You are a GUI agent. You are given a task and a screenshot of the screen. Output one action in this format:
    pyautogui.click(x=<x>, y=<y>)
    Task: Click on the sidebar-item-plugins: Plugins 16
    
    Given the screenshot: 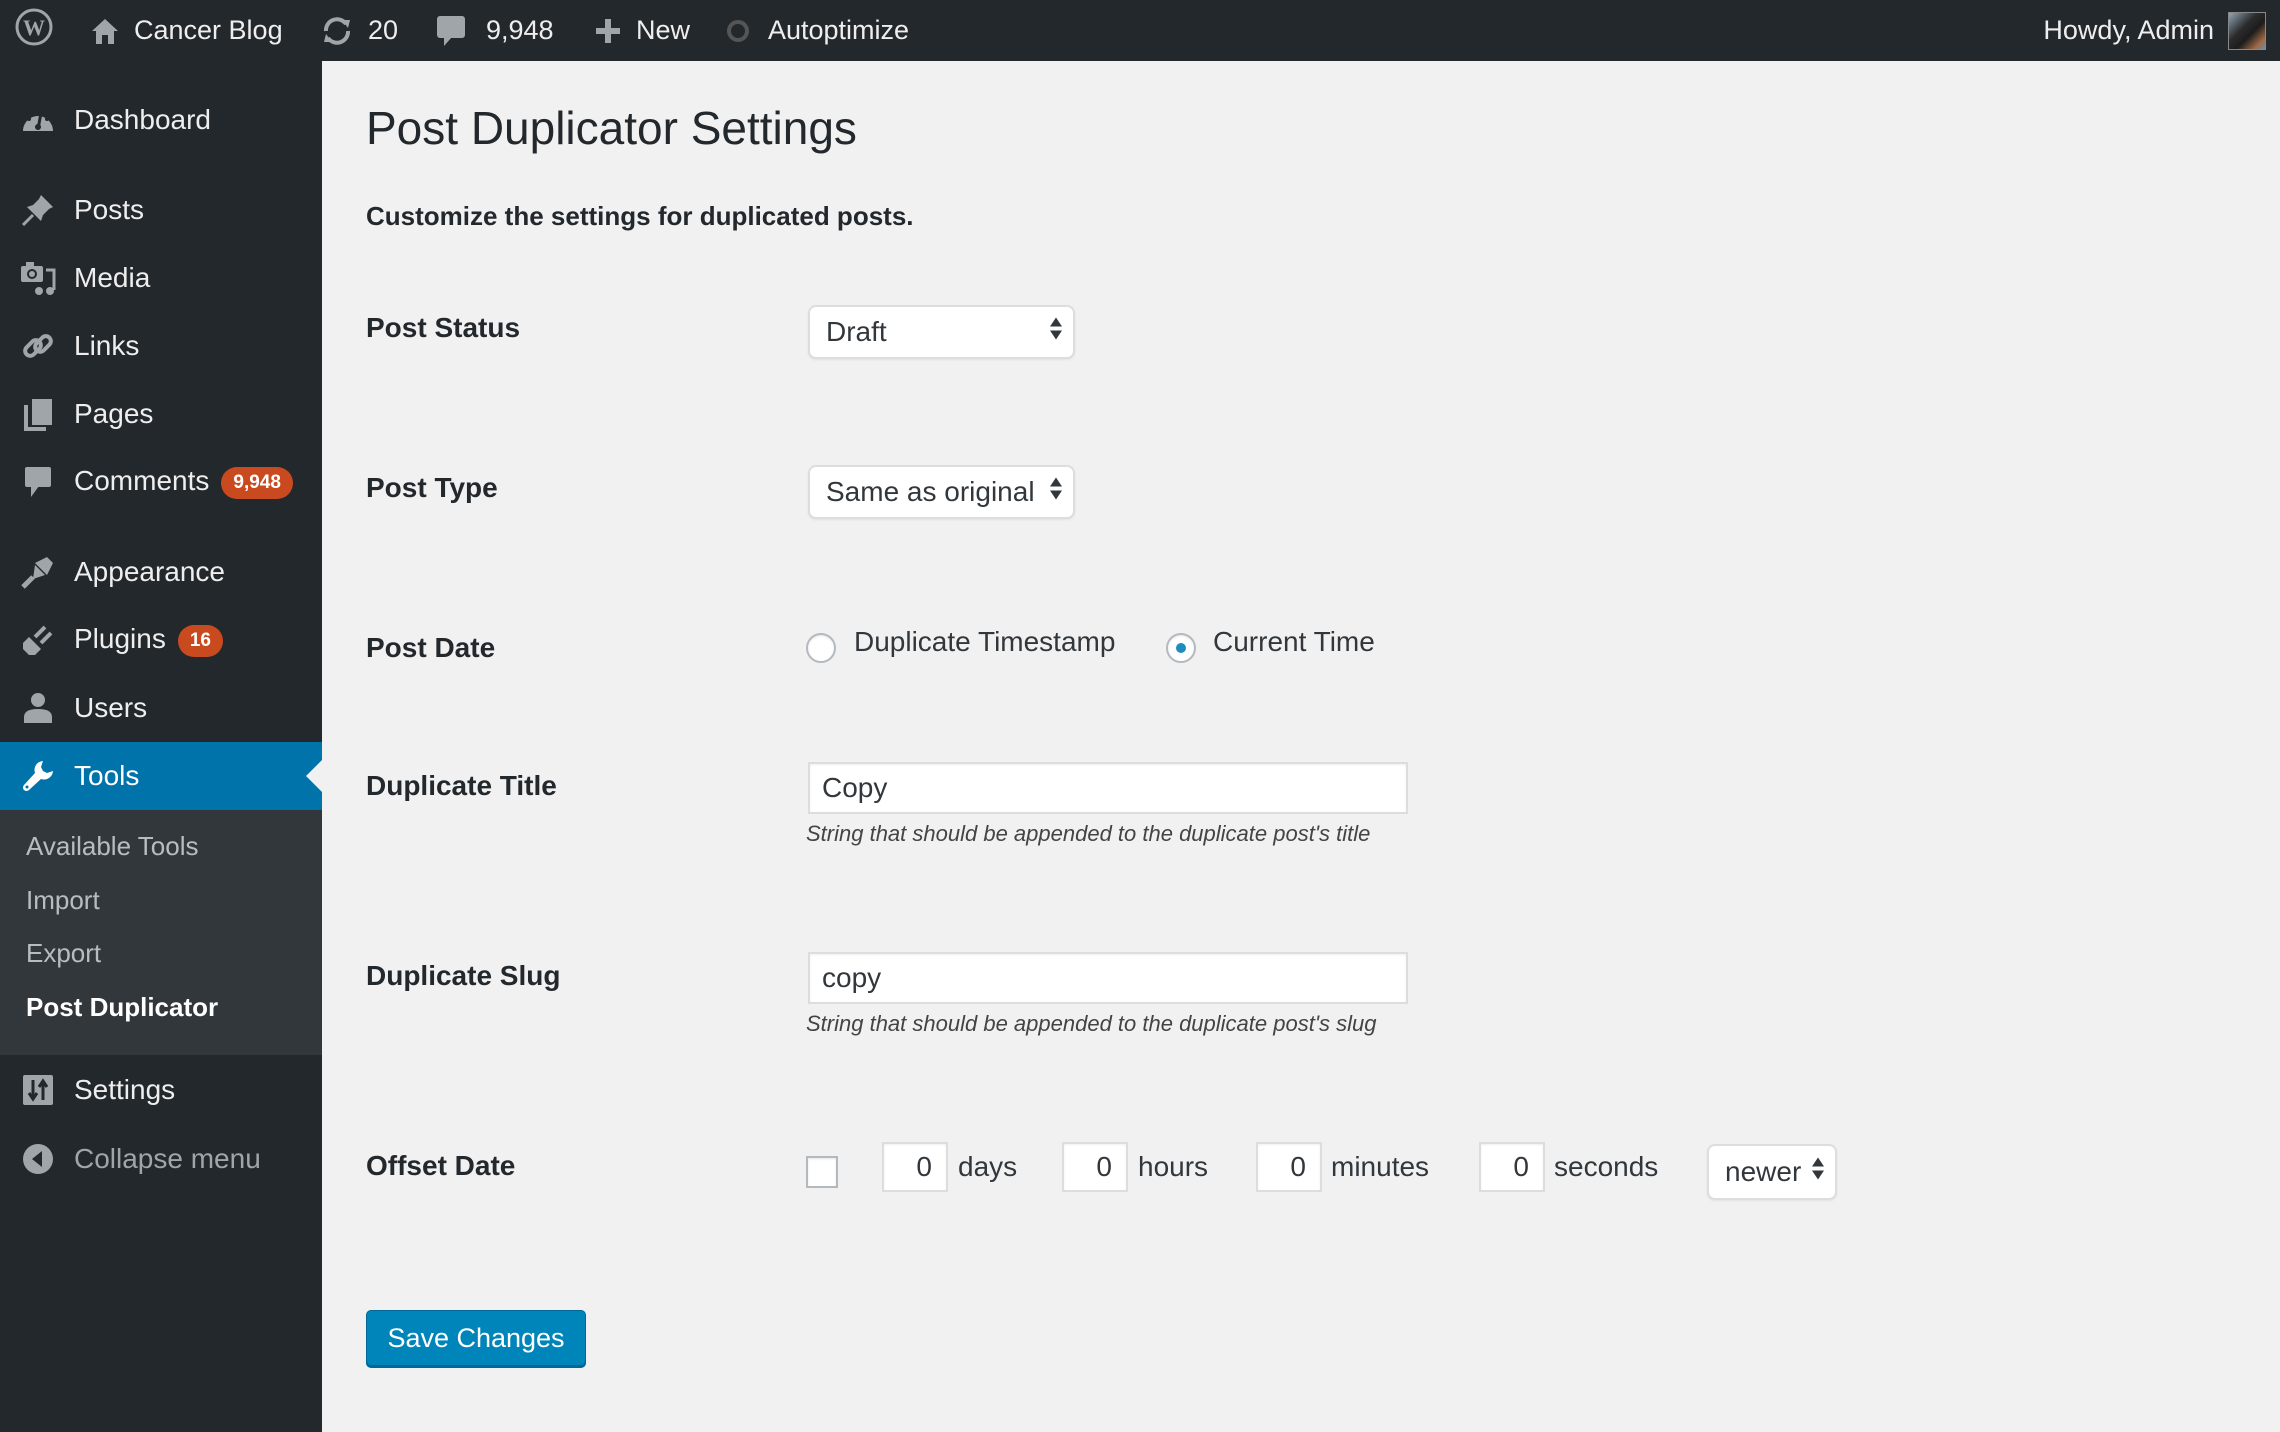 What is the action you would take?
    pyautogui.click(x=161, y=640)
    